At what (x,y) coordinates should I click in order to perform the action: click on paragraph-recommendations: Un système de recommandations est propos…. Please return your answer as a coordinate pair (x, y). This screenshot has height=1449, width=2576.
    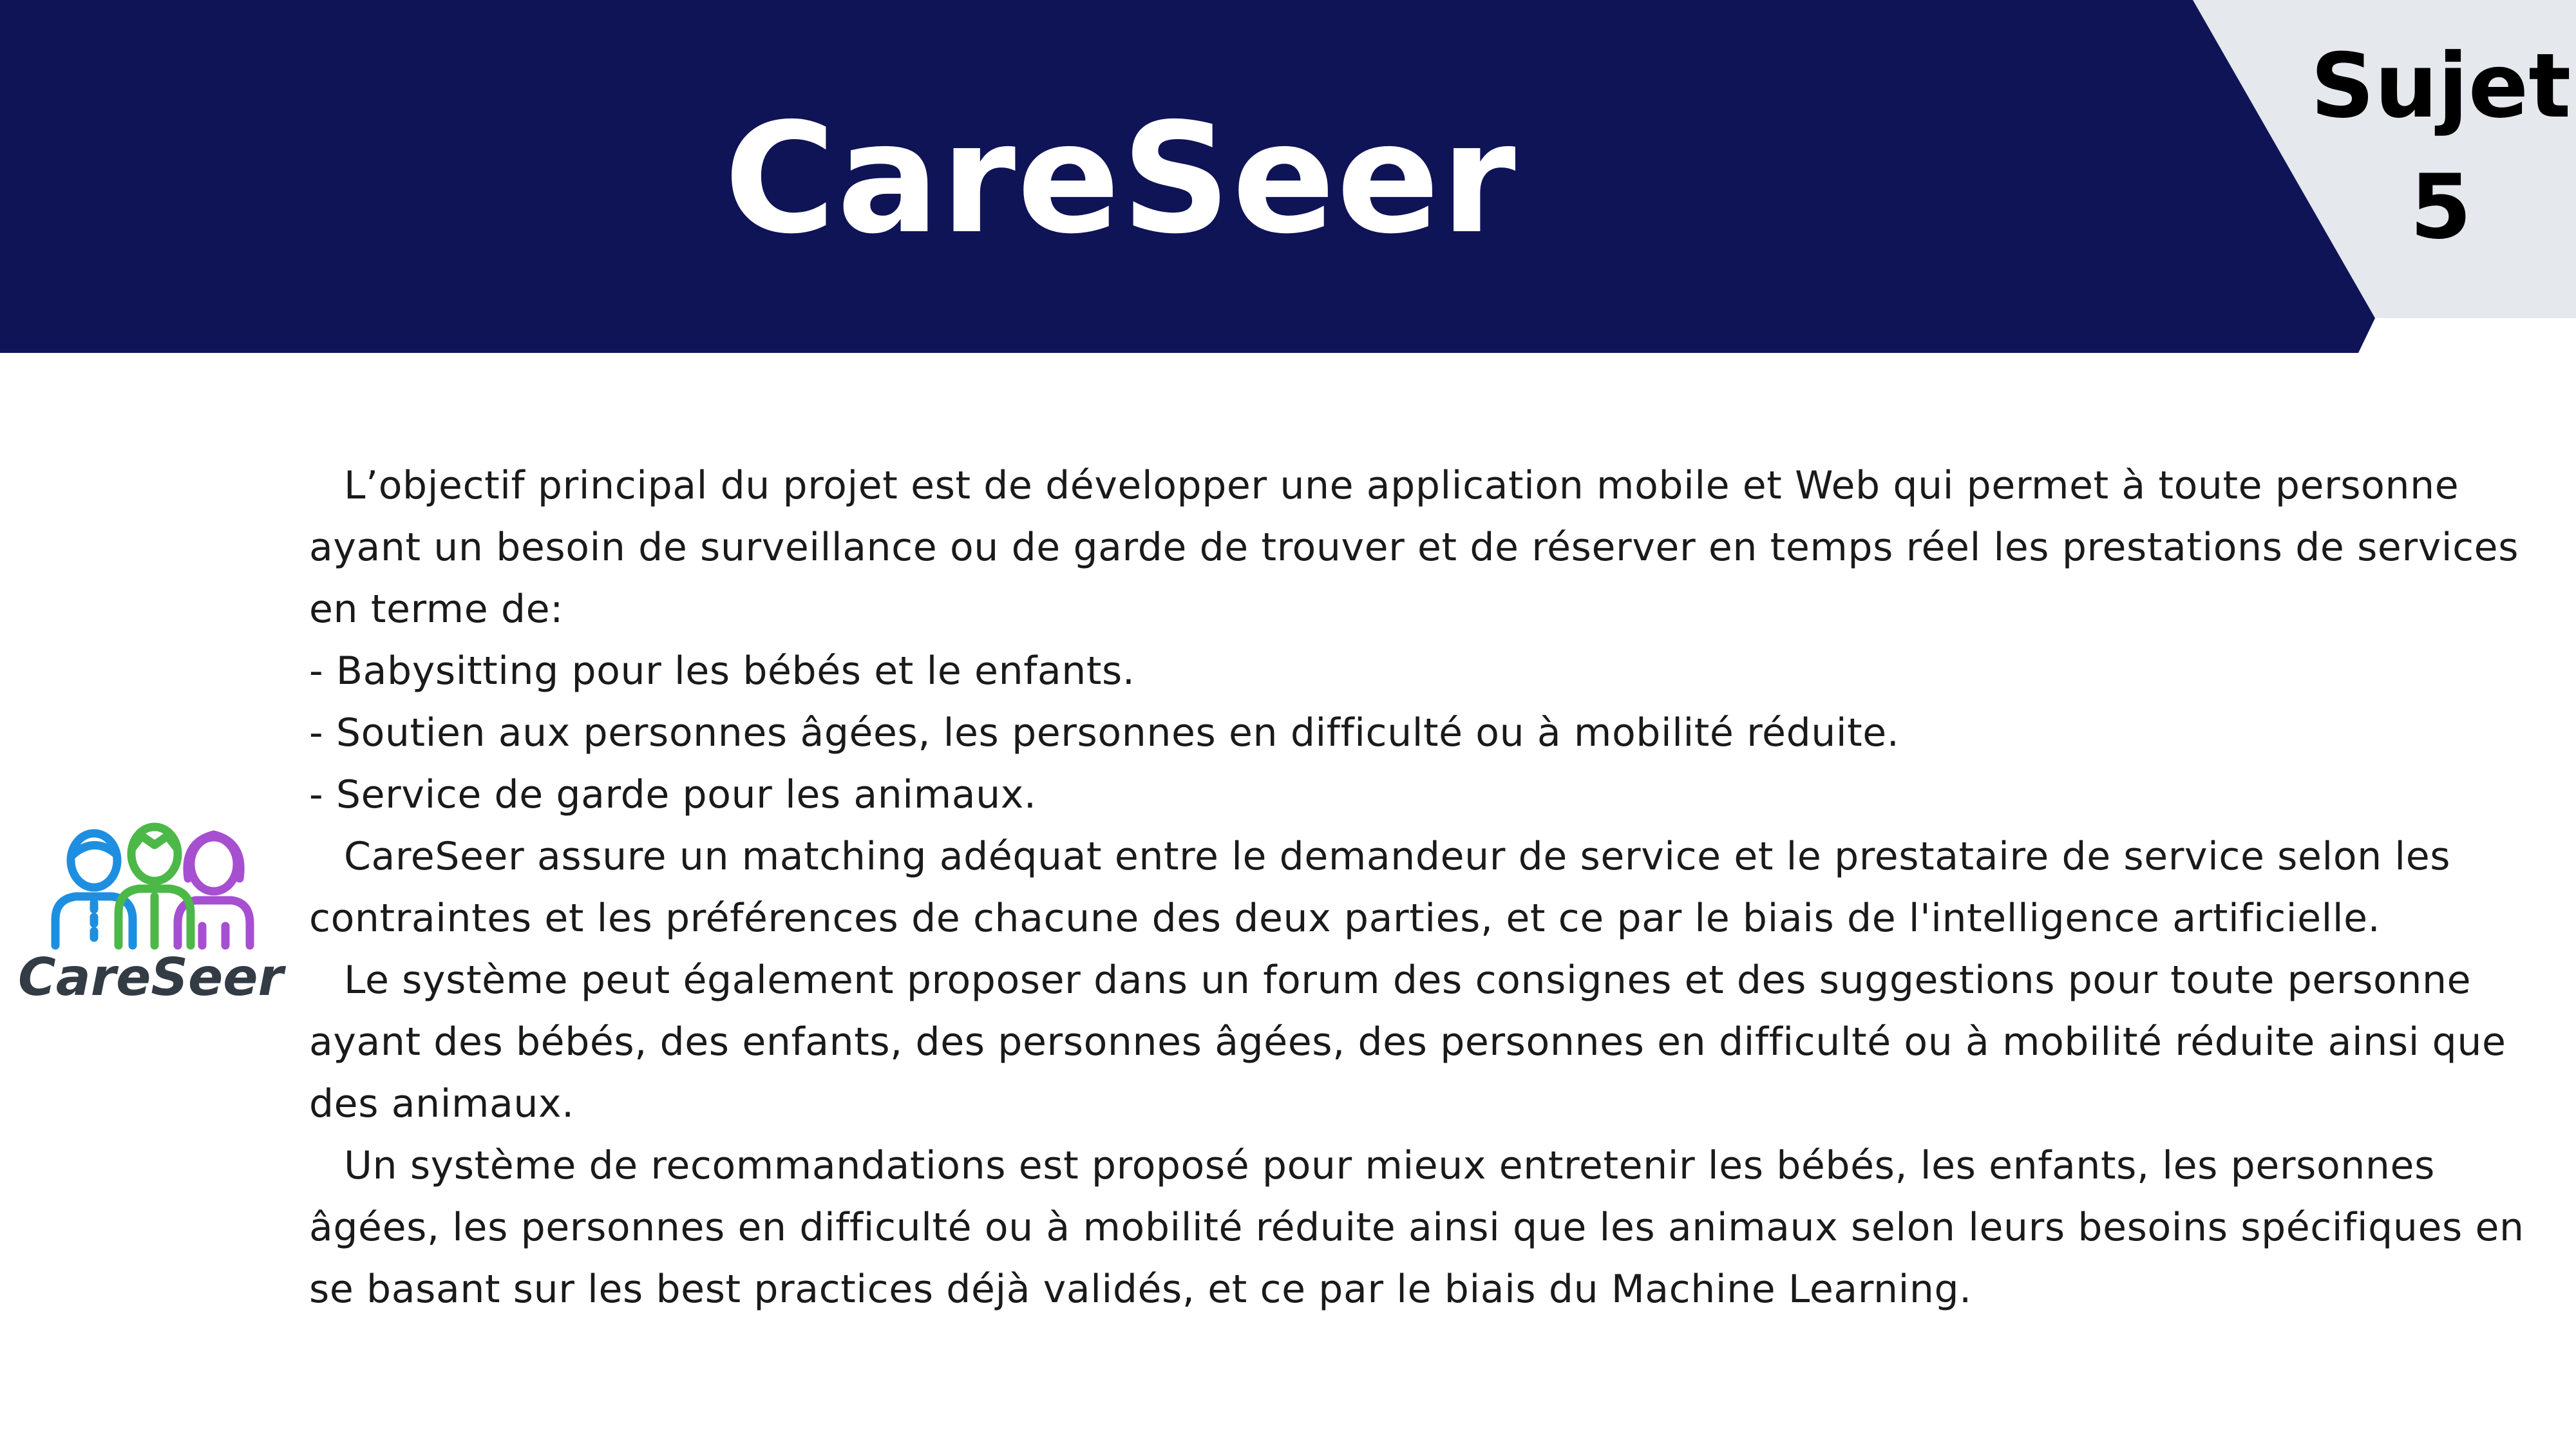
    Looking at the image, I should click on (1416, 1227).